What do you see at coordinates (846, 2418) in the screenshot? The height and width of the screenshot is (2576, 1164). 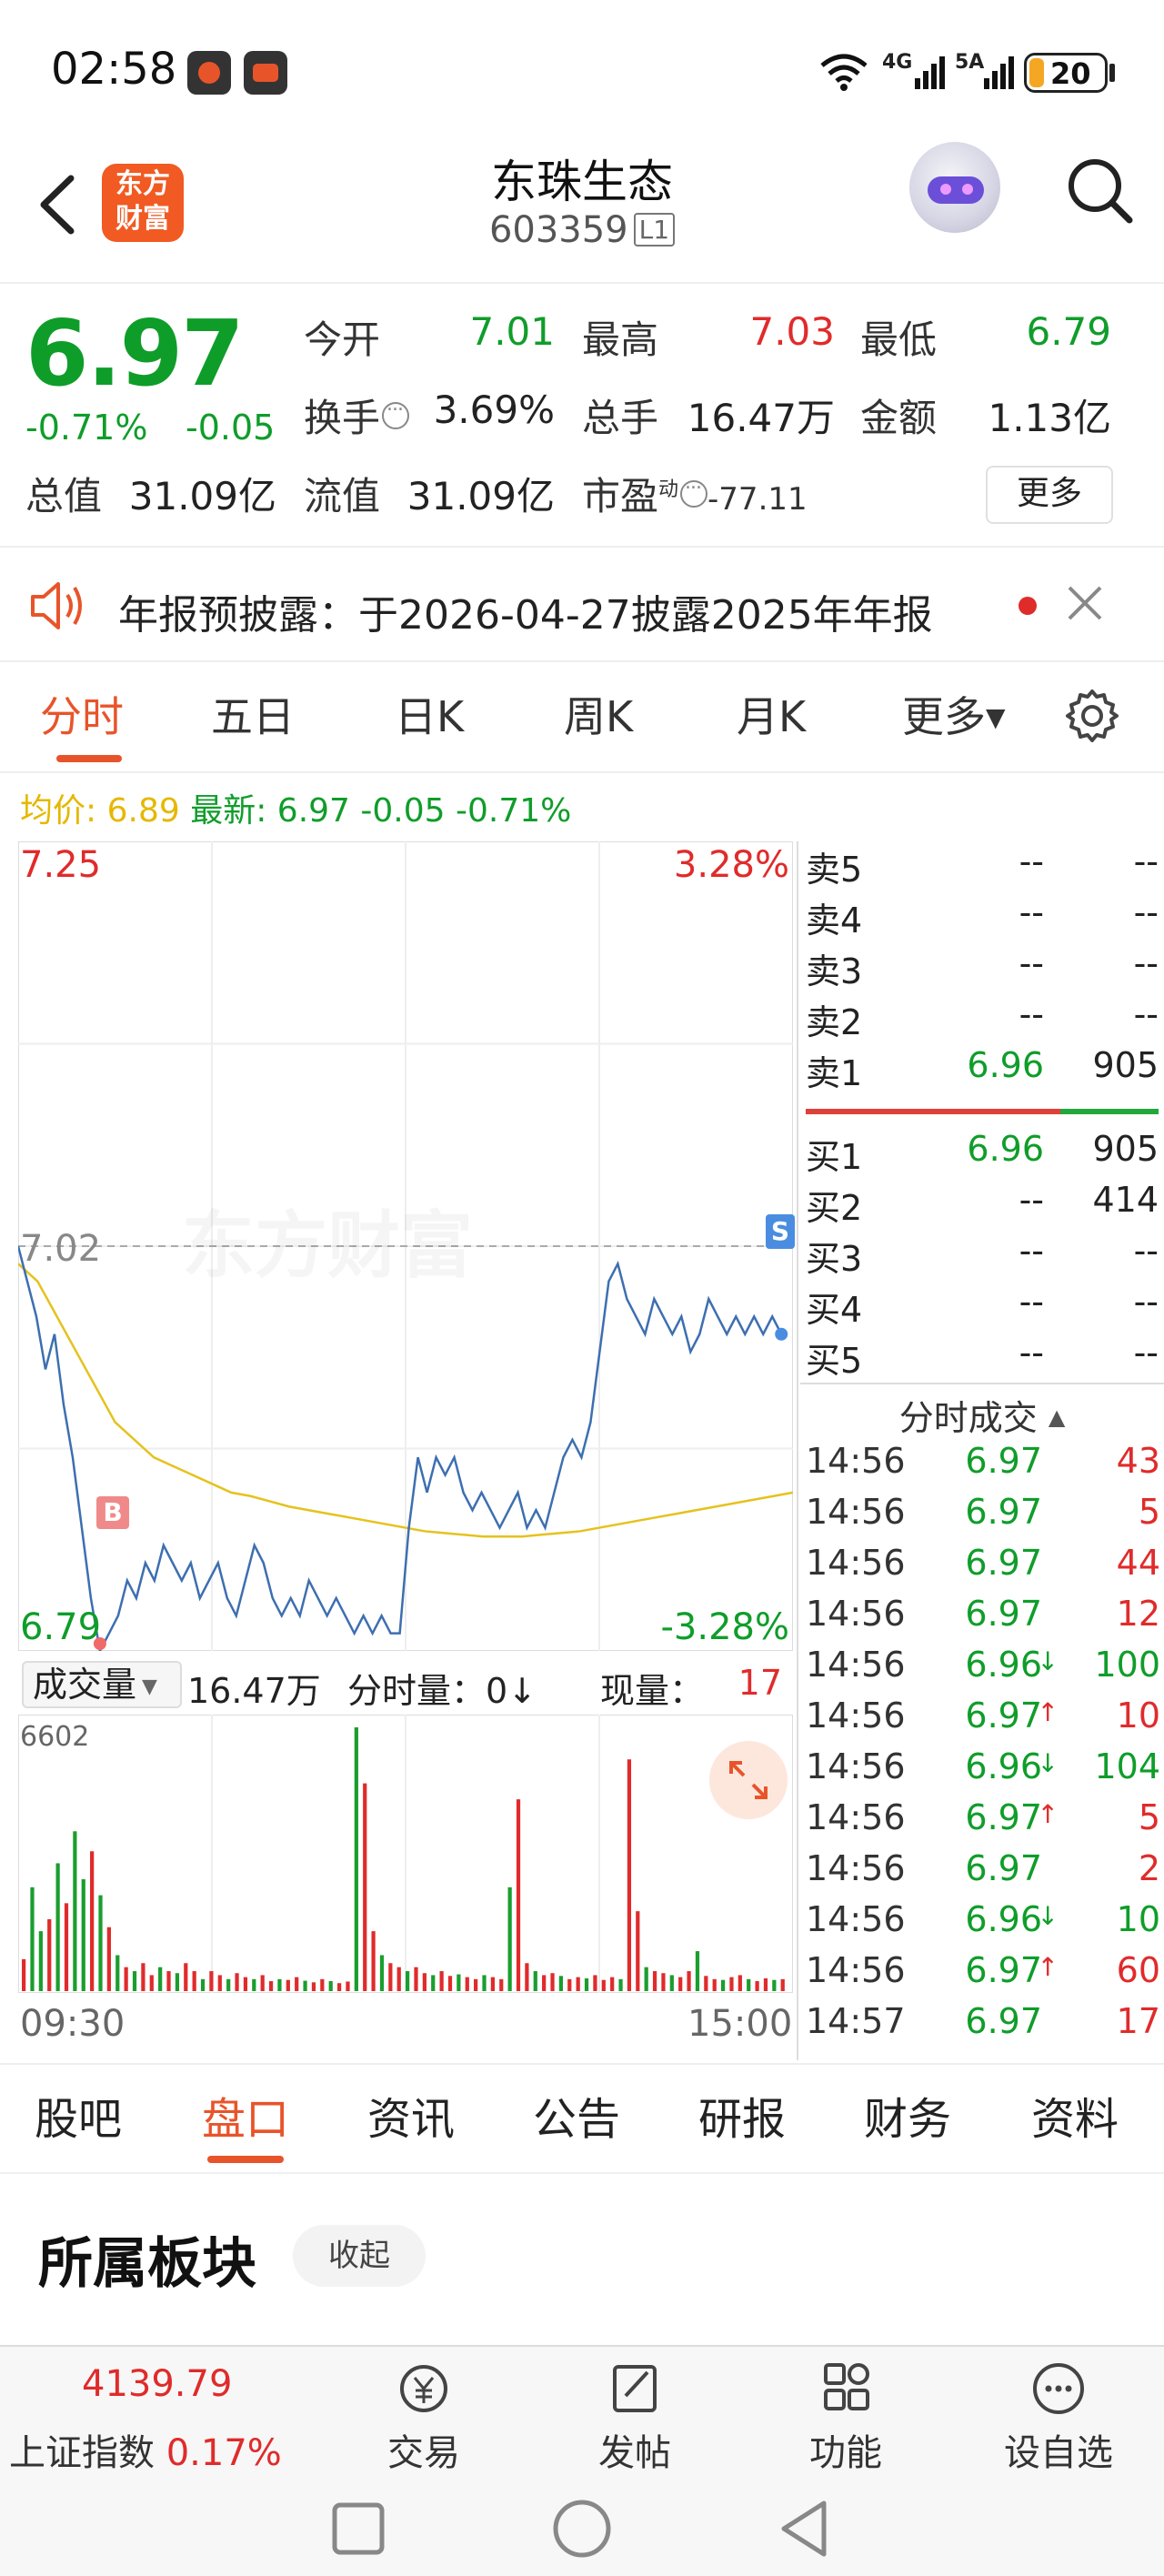 I see `nav-functions: 功能` at bounding box center [846, 2418].